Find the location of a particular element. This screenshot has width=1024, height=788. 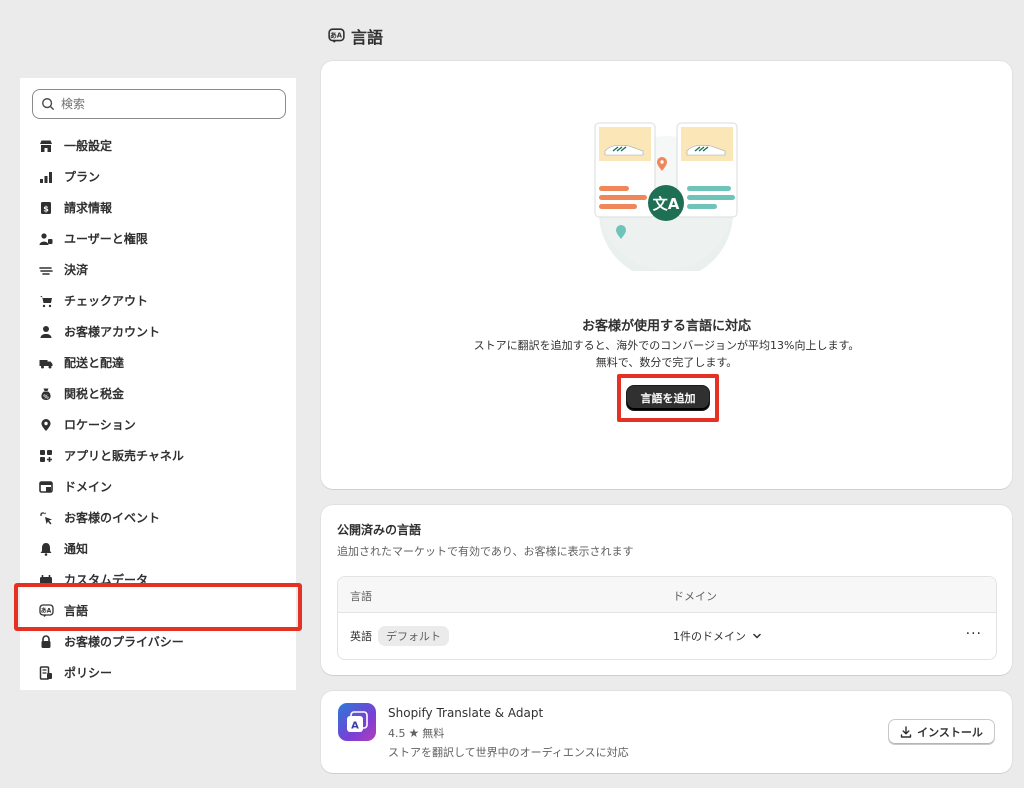

language-name: 英語 is located at coordinates (361, 636).